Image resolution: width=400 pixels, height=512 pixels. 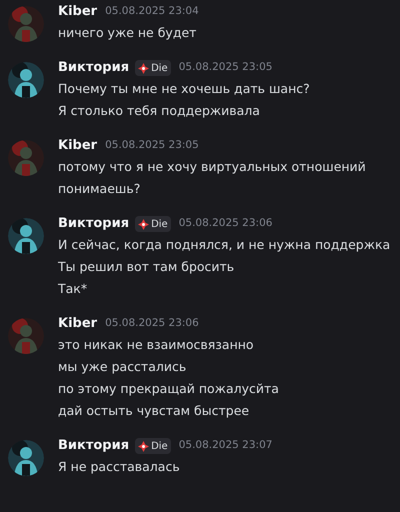 What do you see at coordinates (147, 267) in the screenshot?
I see `message-text: Ты решил вот там бросить` at bounding box center [147, 267].